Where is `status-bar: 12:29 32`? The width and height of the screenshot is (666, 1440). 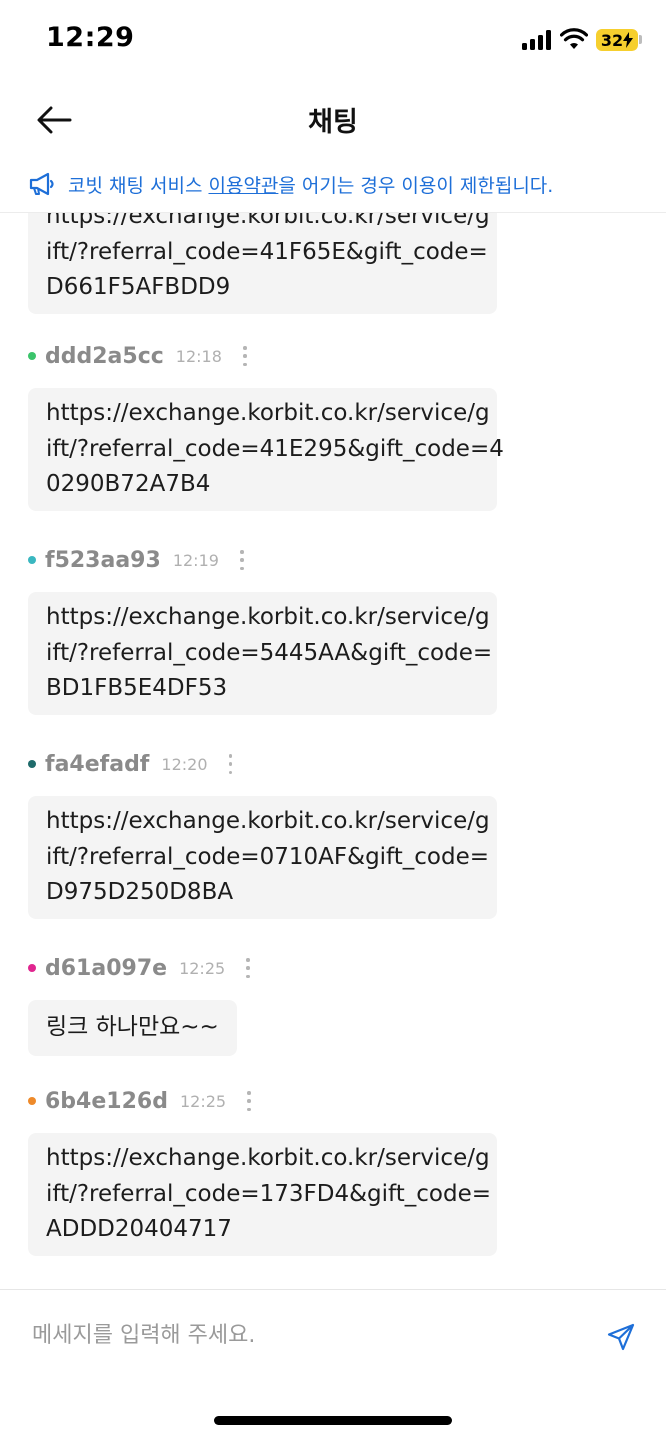 status-bar: 12:29 32 is located at coordinates (333, 40).